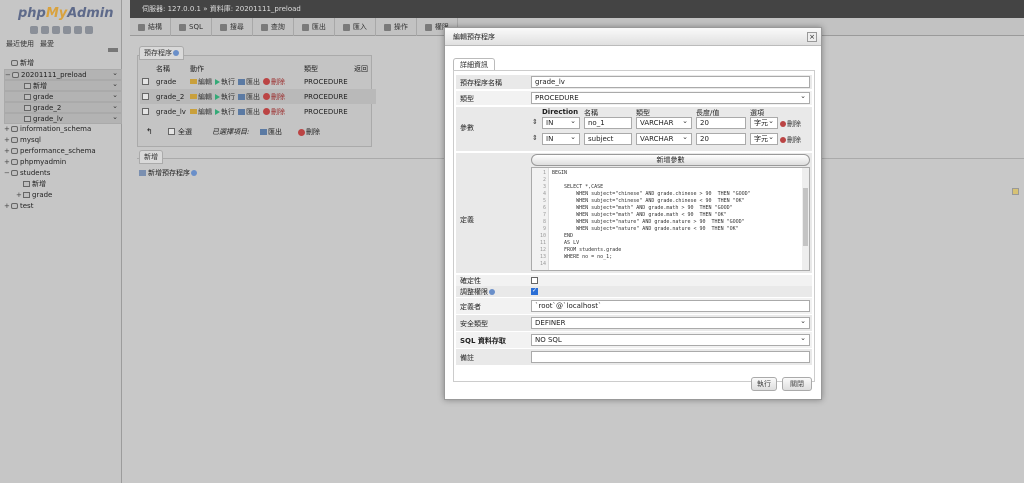 Image resolution: width=1024 pixels, height=483 pixels. What do you see at coordinates (150, 27) in the screenshot?
I see `tab-structure: 結構` at bounding box center [150, 27].